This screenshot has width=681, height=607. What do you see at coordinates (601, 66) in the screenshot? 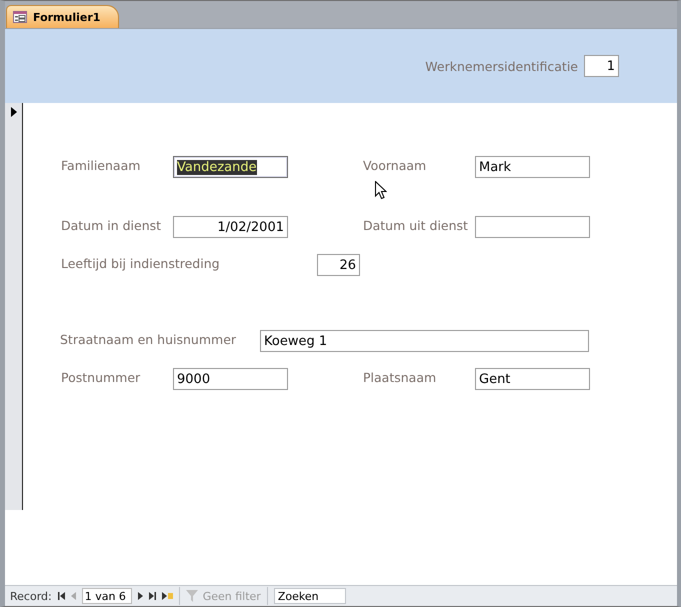
I see `id-field: 1` at bounding box center [601, 66].